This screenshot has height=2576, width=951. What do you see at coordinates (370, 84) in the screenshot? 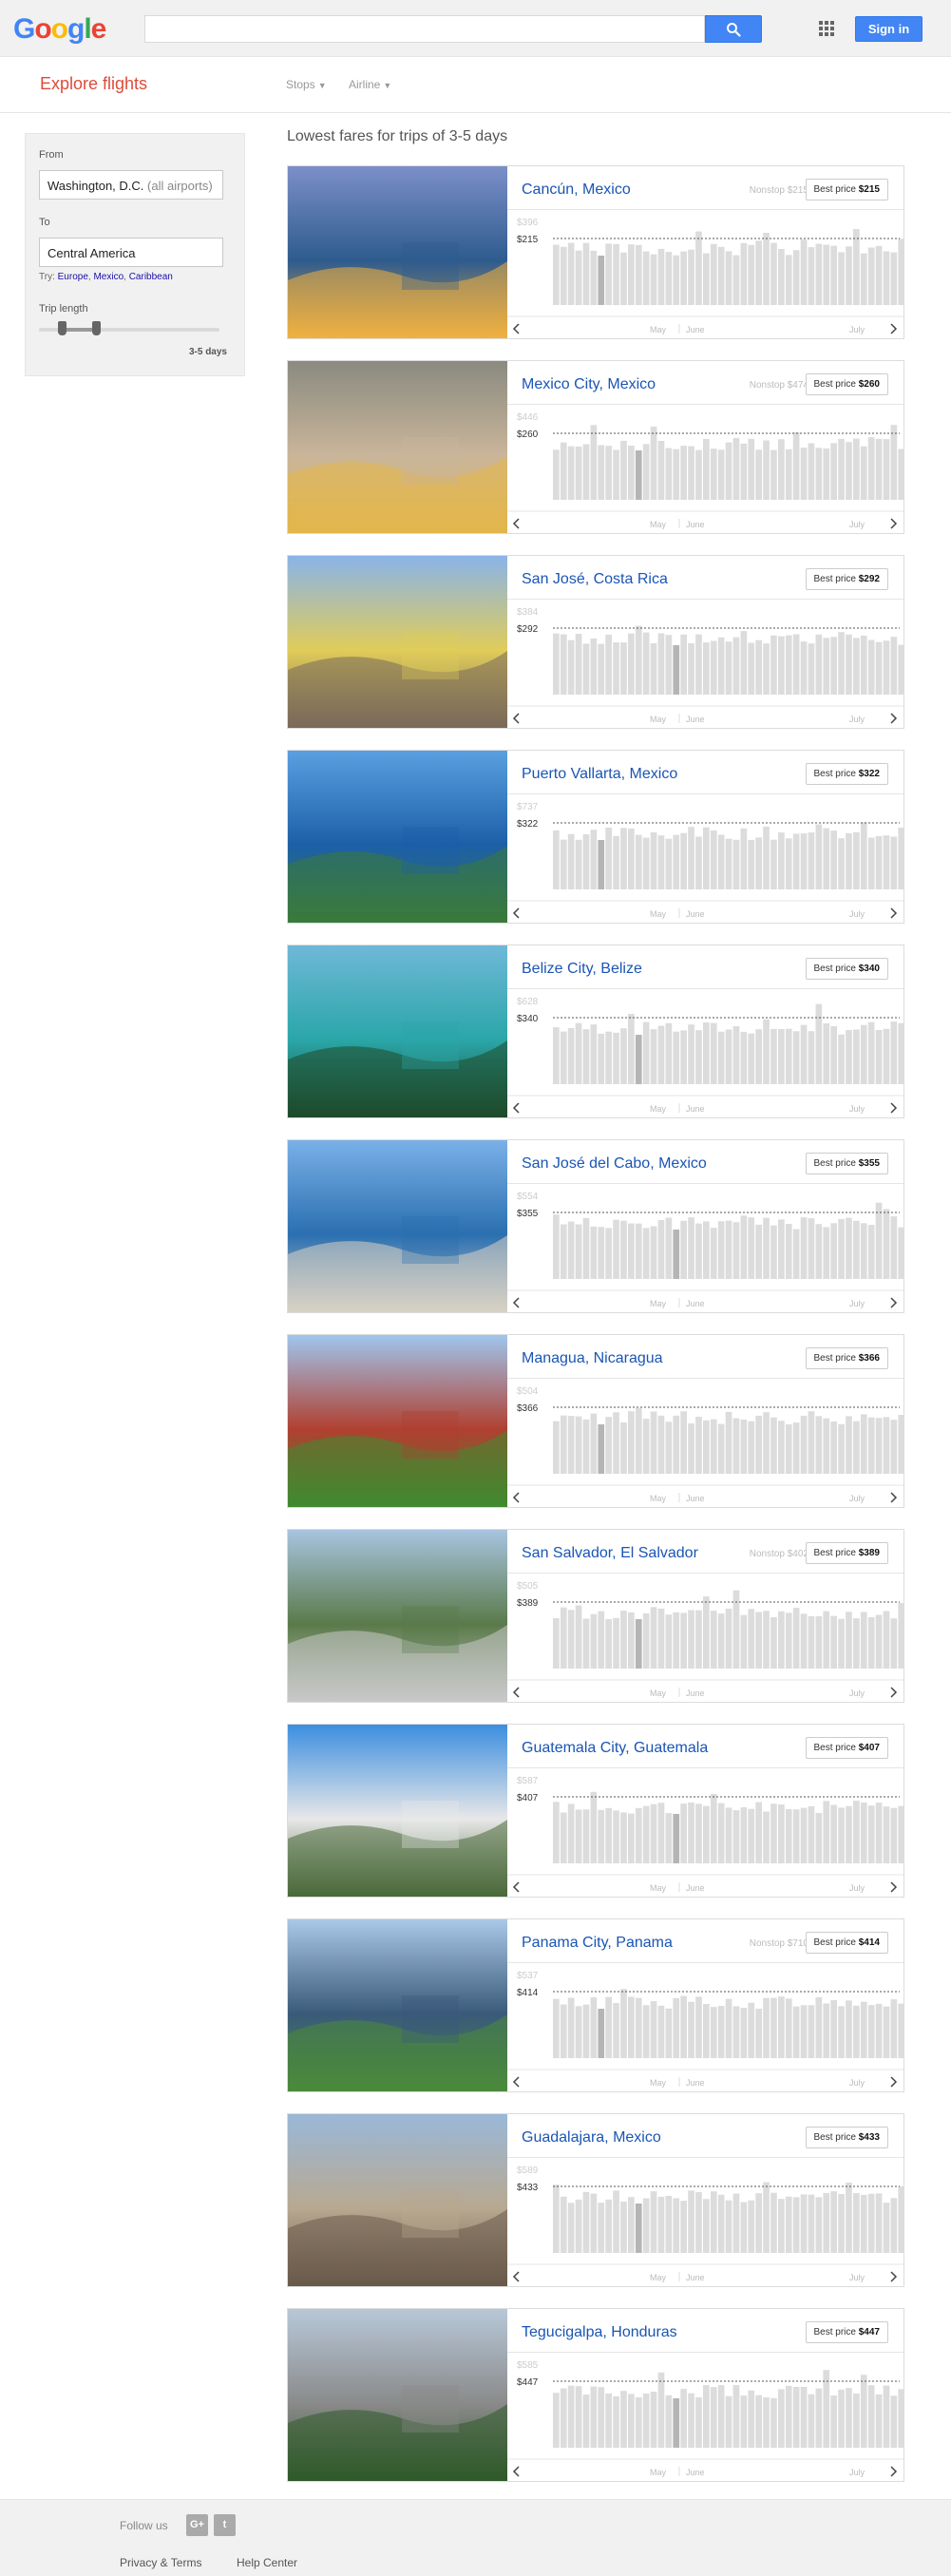
I see `airline-filter: Airline ▼` at bounding box center [370, 84].